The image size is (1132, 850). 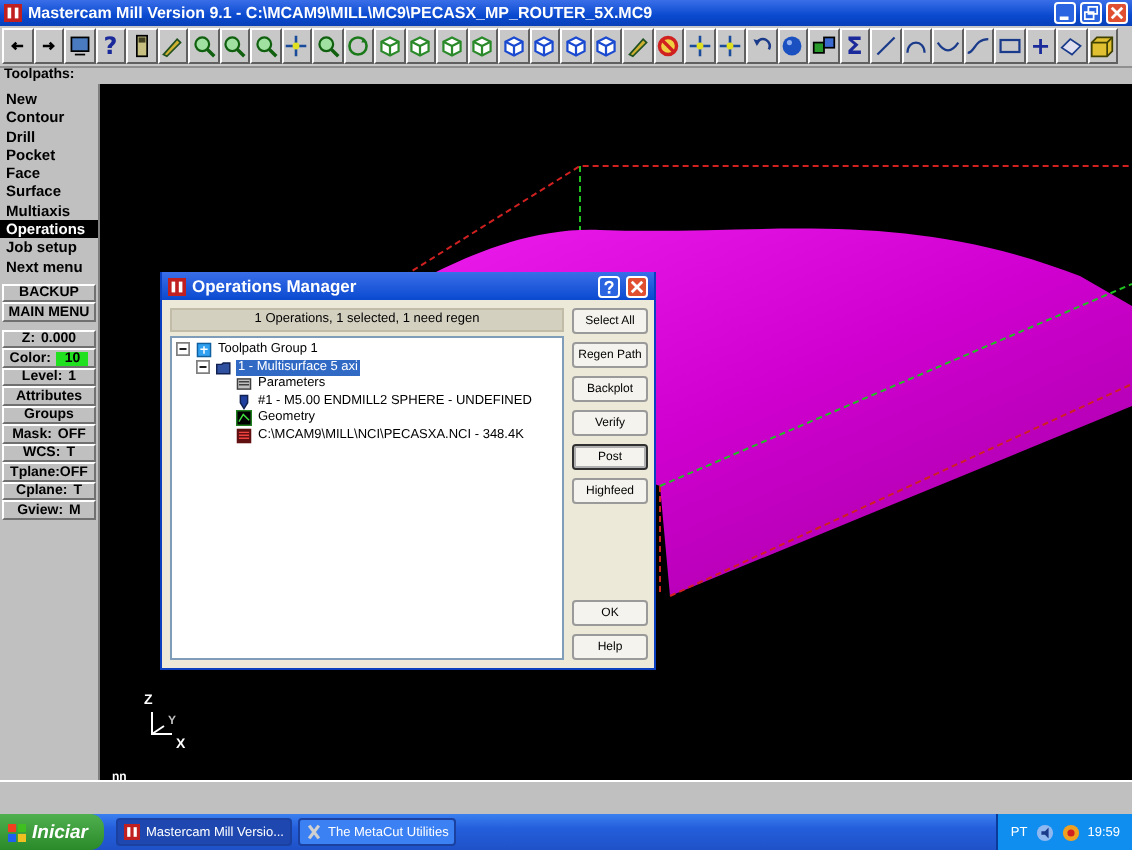 I want to click on prohibited-icon, so click(x=668, y=46).